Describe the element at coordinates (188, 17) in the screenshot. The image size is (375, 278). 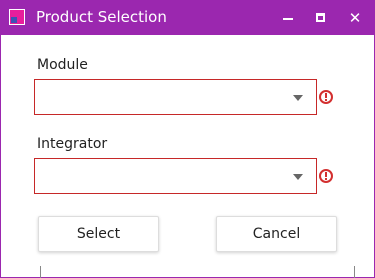
I see `title-bar: Product Selection ✕` at that location.